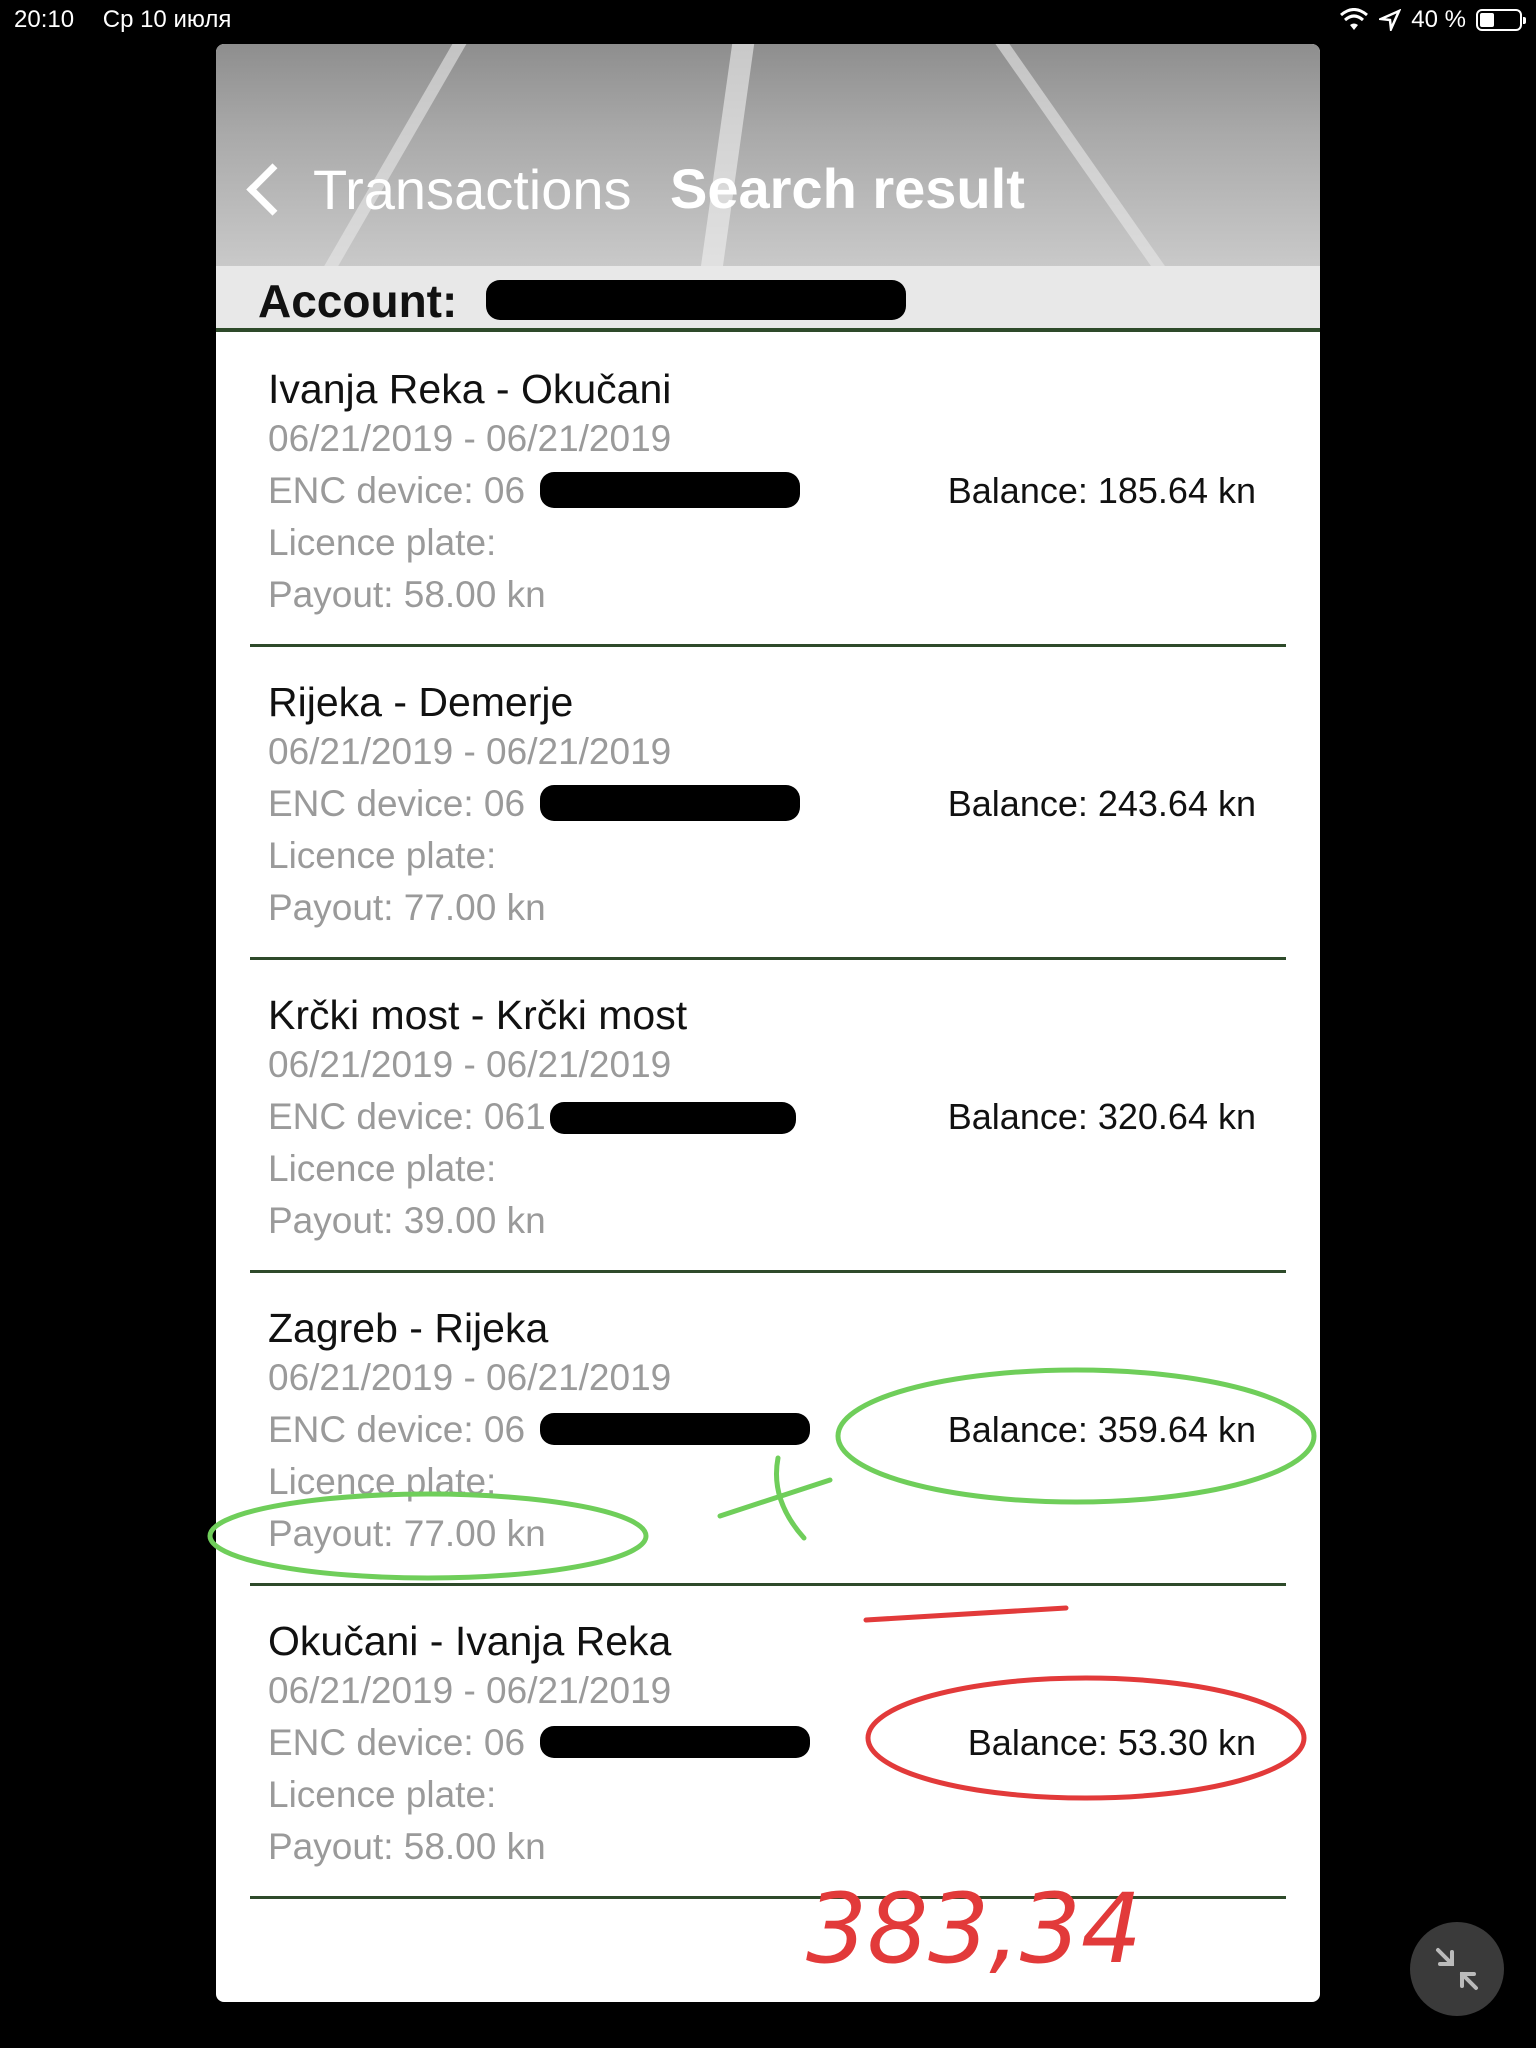  I want to click on status-date: Ср 10 июля, so click(167, 19).